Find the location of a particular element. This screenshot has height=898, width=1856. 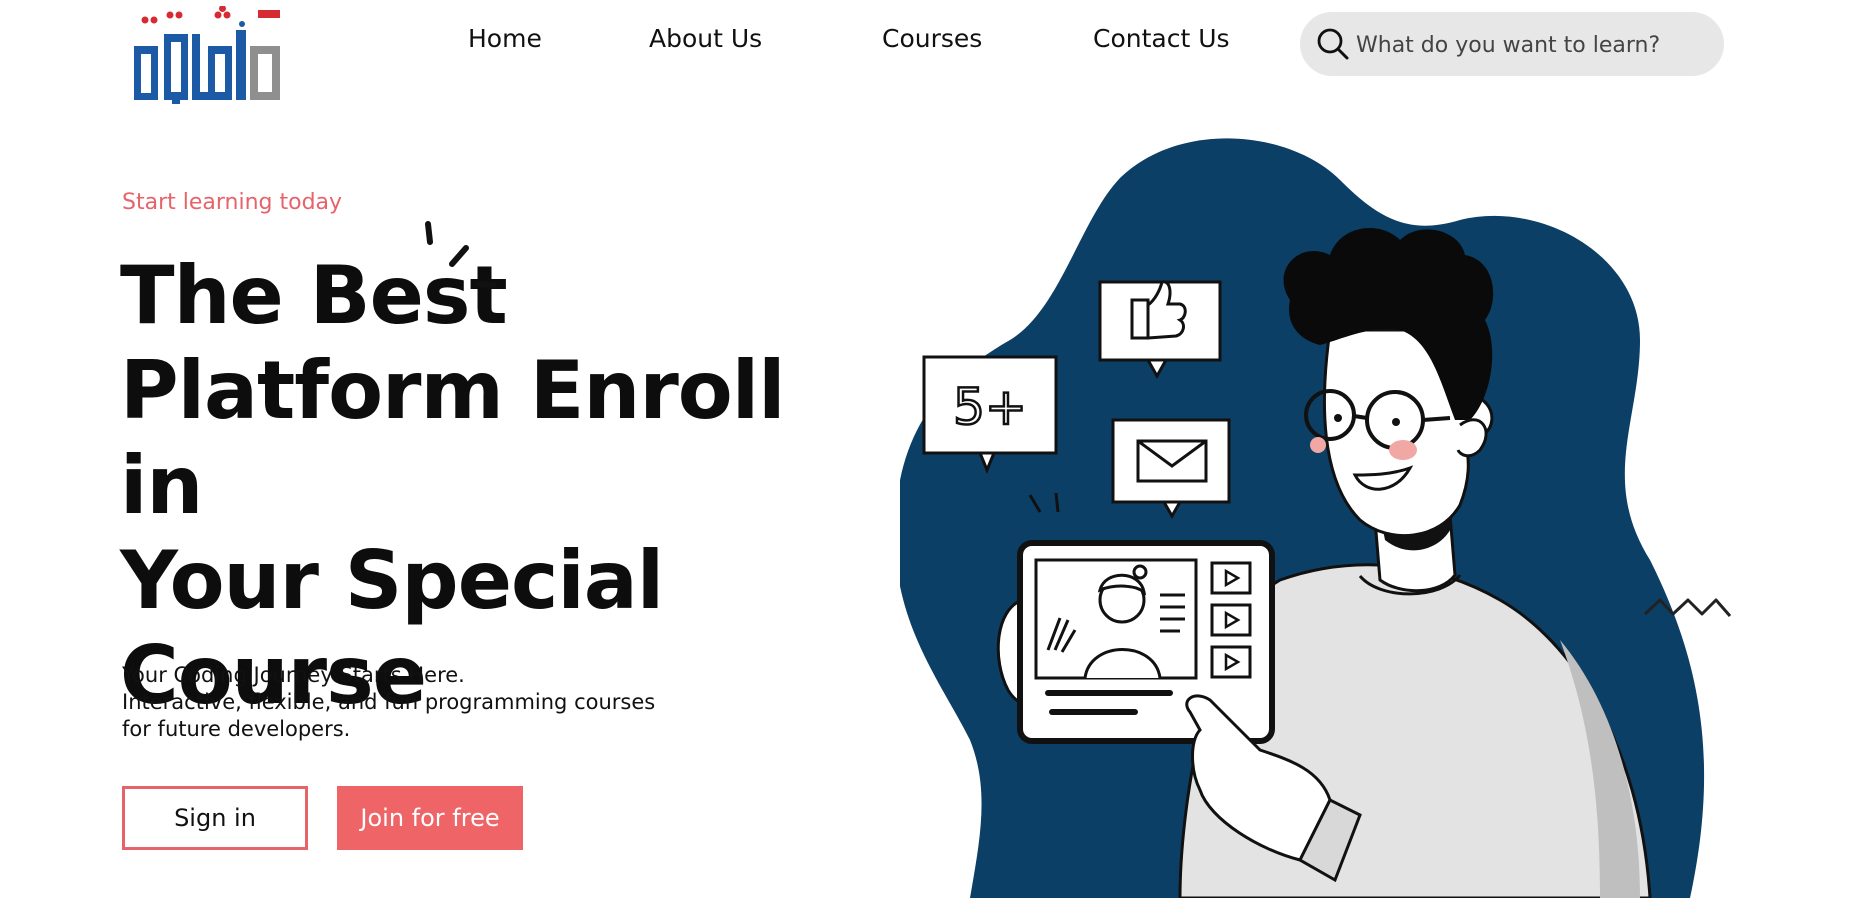

nav-about-us: About Us is located at coordinates (705, 38).